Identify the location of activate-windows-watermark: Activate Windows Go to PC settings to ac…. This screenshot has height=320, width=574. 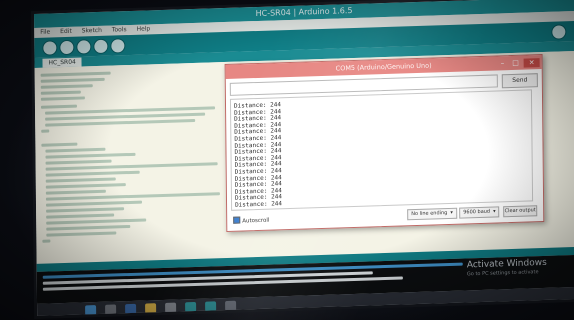
(507, 268).